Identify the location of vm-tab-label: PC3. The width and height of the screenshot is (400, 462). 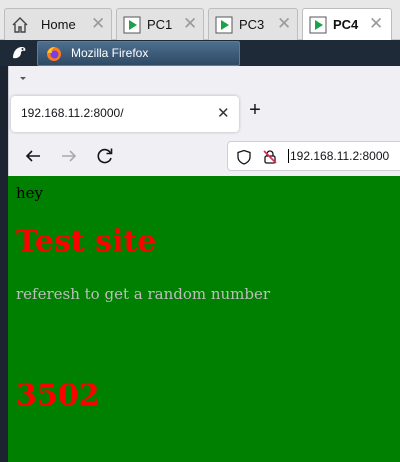
(252, 24).